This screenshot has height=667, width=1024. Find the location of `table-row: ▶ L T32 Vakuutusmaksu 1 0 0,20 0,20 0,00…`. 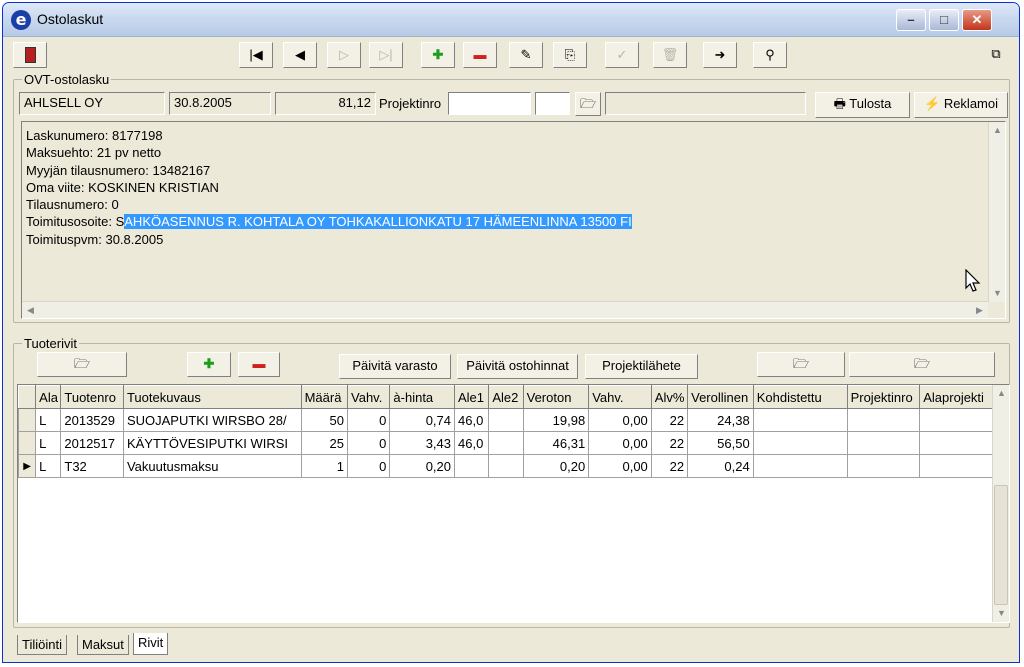

table-row: ▶ L T32 Vakuutusmaksu 1 0 0,20 0,20 0,00… is located at coordinates (505, 466).